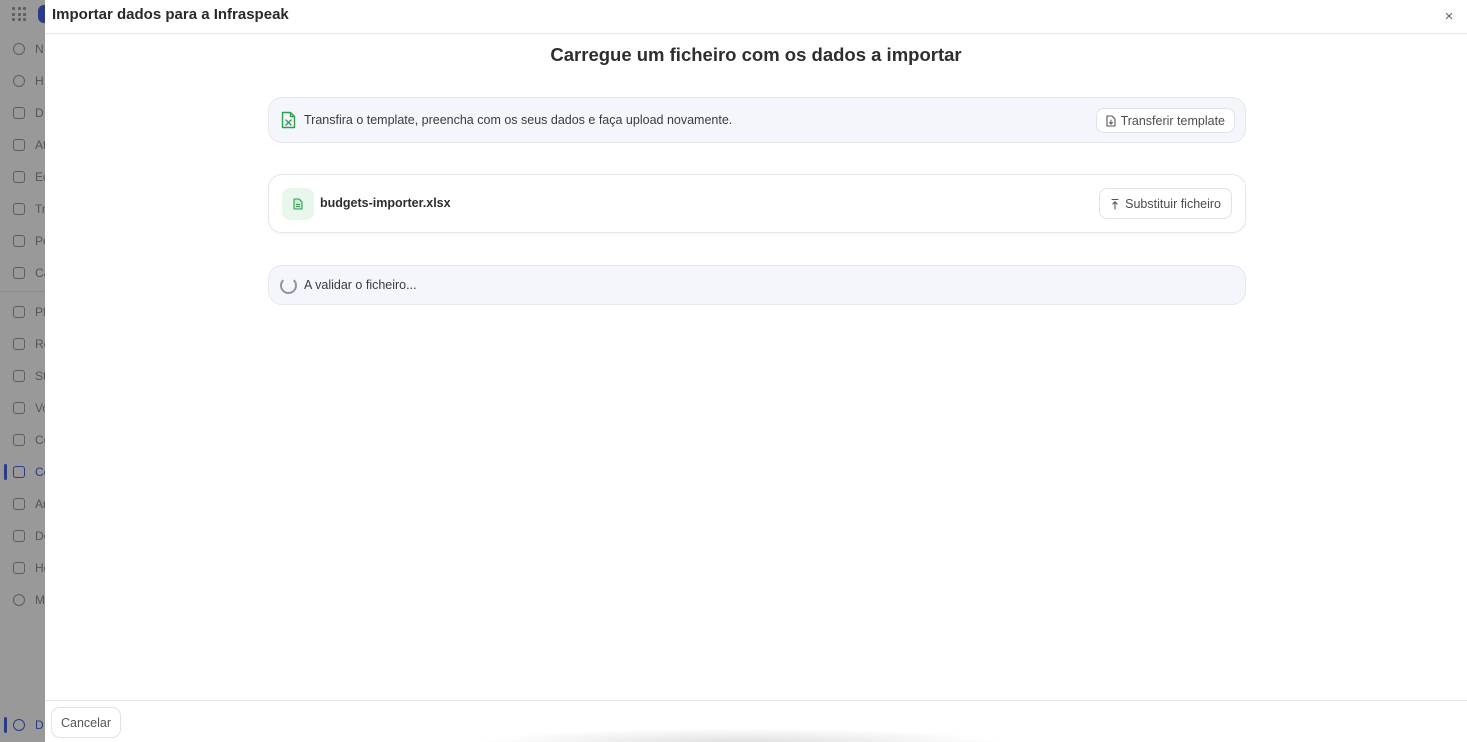 The image size is (1467, 742). I want to click on replace-file-button: Substituir ficheiro, so click(1165, 203).